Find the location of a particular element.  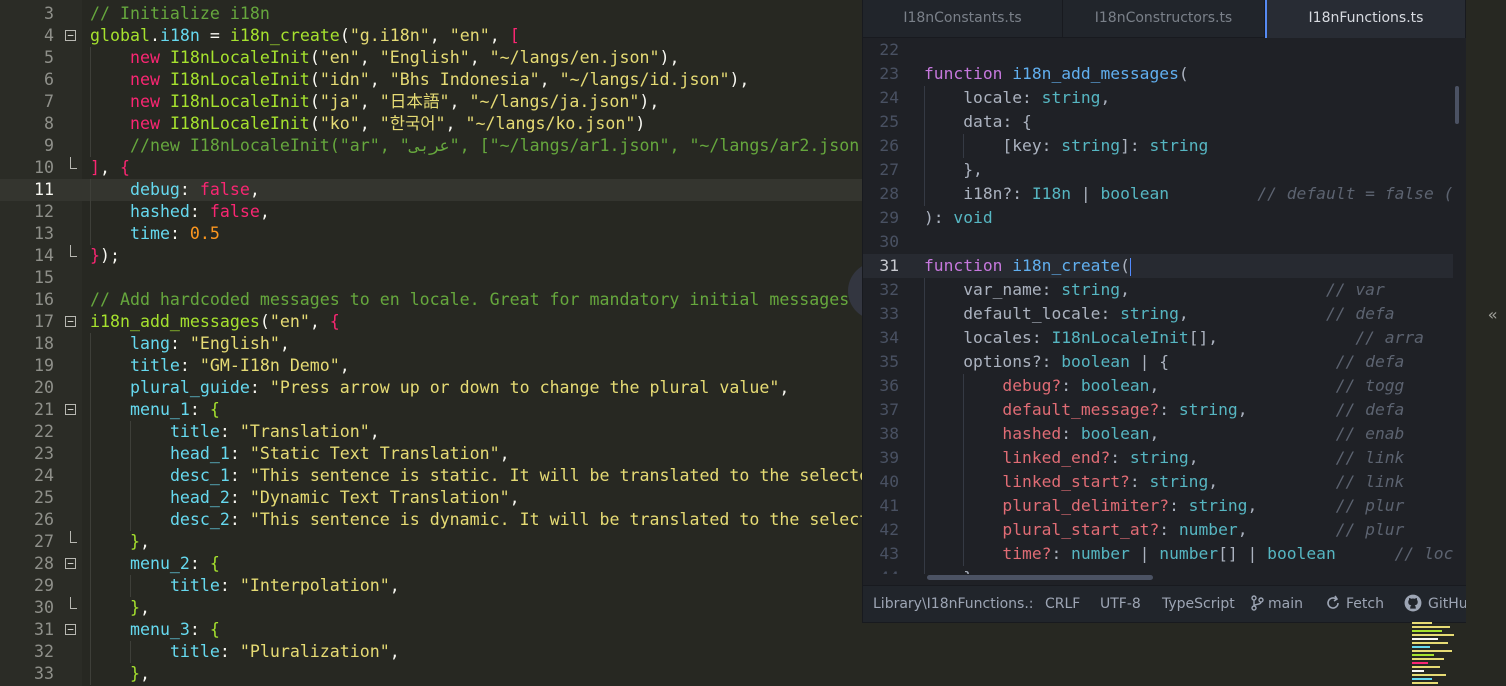

token: // enab is located at coordinates (1370, 433).